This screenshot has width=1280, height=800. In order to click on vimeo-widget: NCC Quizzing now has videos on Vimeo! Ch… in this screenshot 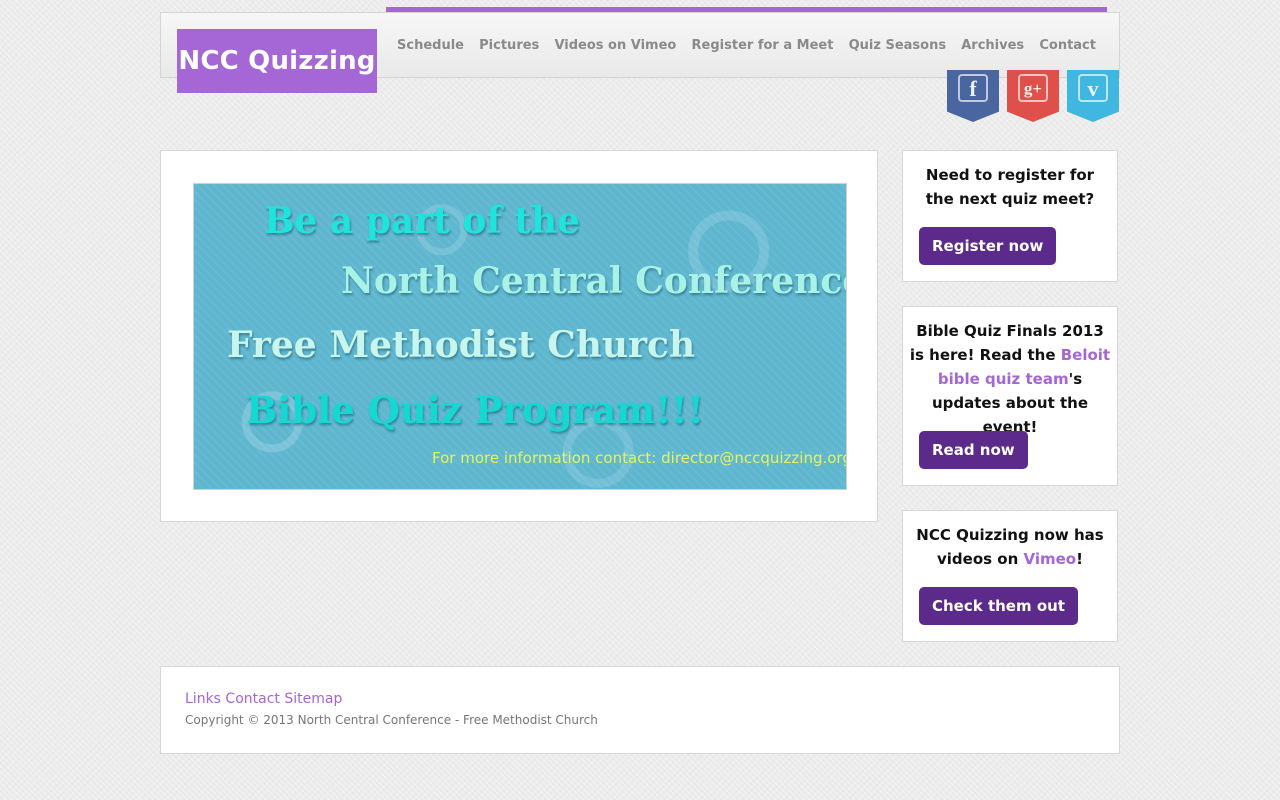, I will do `click(1010, 576)`.